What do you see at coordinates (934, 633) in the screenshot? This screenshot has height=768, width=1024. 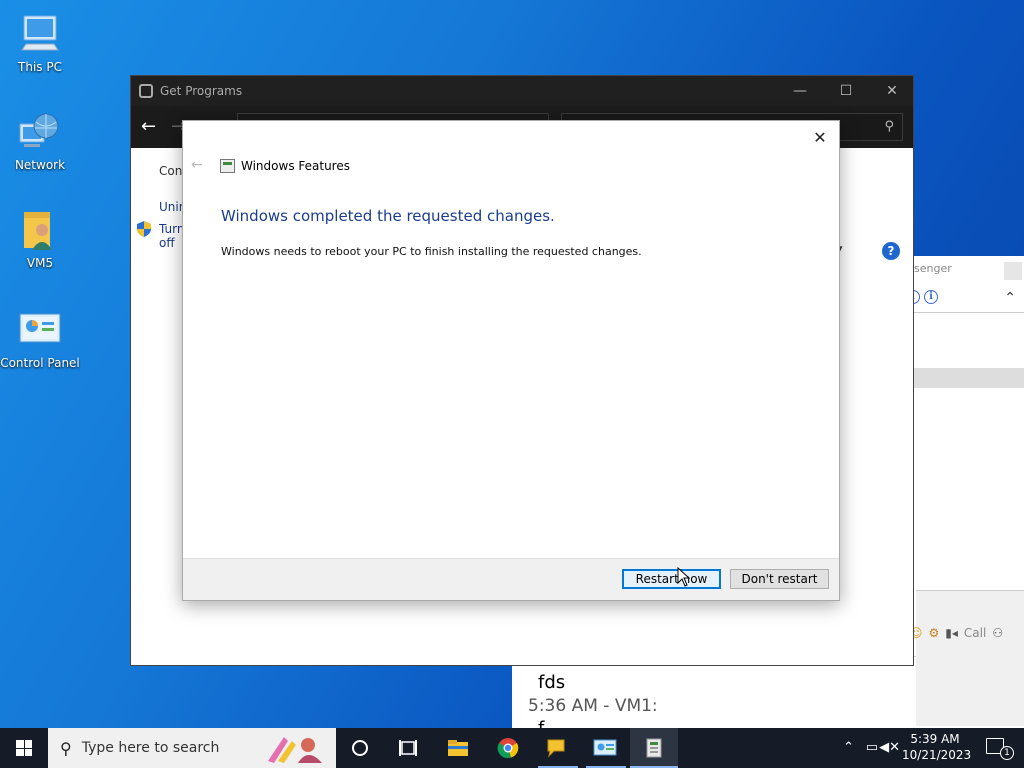 I see `settings-gear-icon: ⚙` at bounding box center [934, 633].